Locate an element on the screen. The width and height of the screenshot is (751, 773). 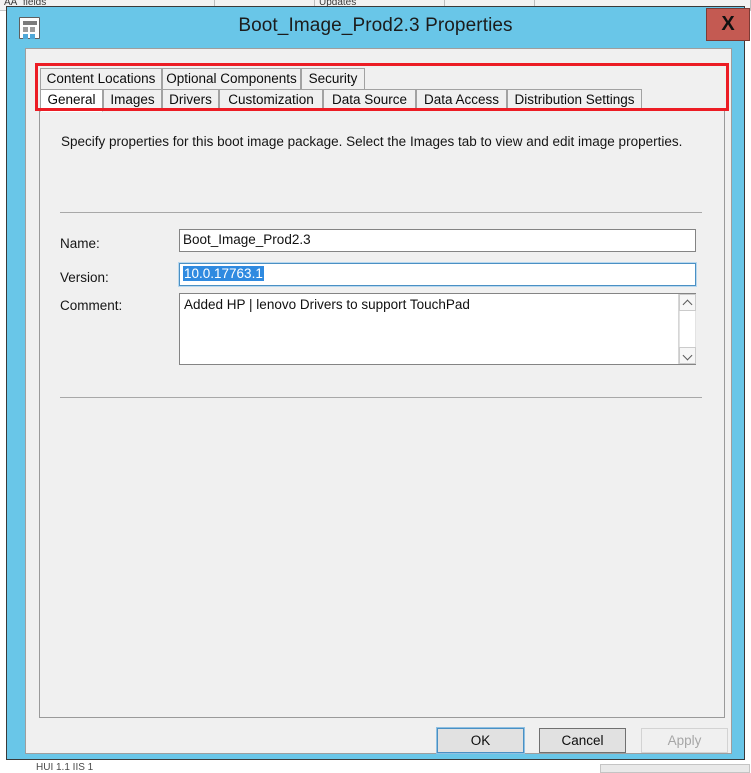
tab-content-locations: Content Locations is located at coordinates (101, 79).